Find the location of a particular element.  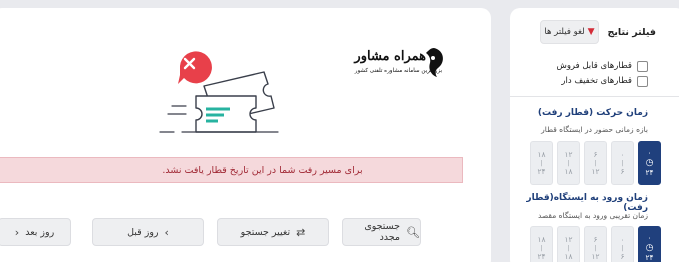

funnel-icon: ▼ is located at coordinates (591, 32).